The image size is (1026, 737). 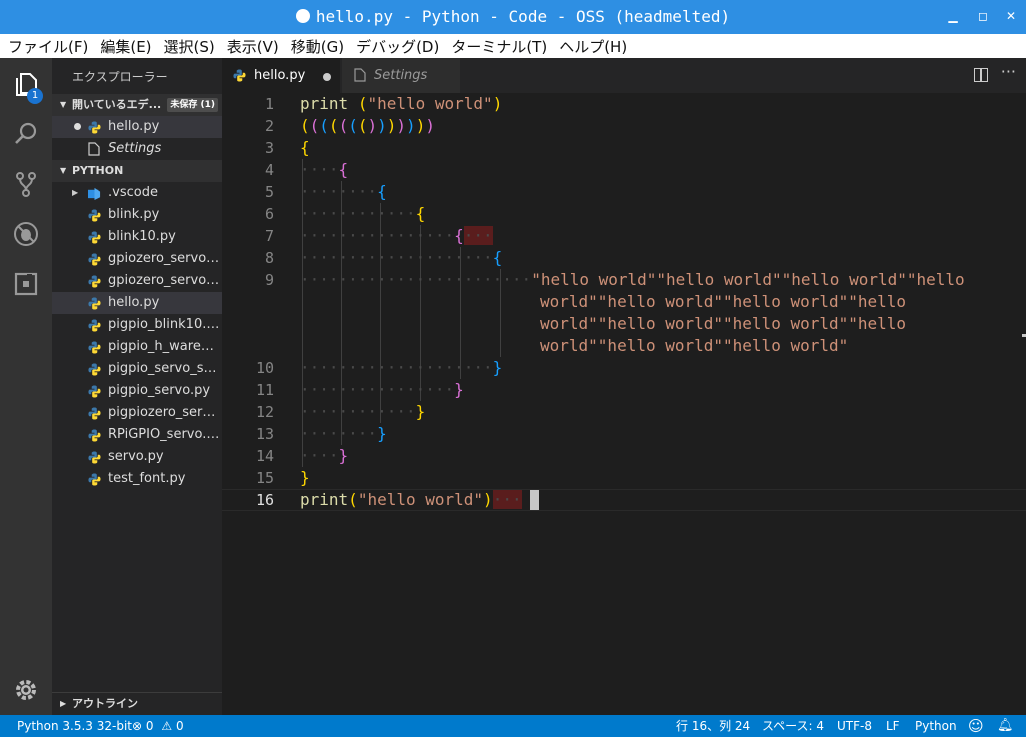 What do you see at coordinates (499, 46) in the screenshot?
I see `menu-terminal: ターミナル(T)` at bounding box center [499, 46].